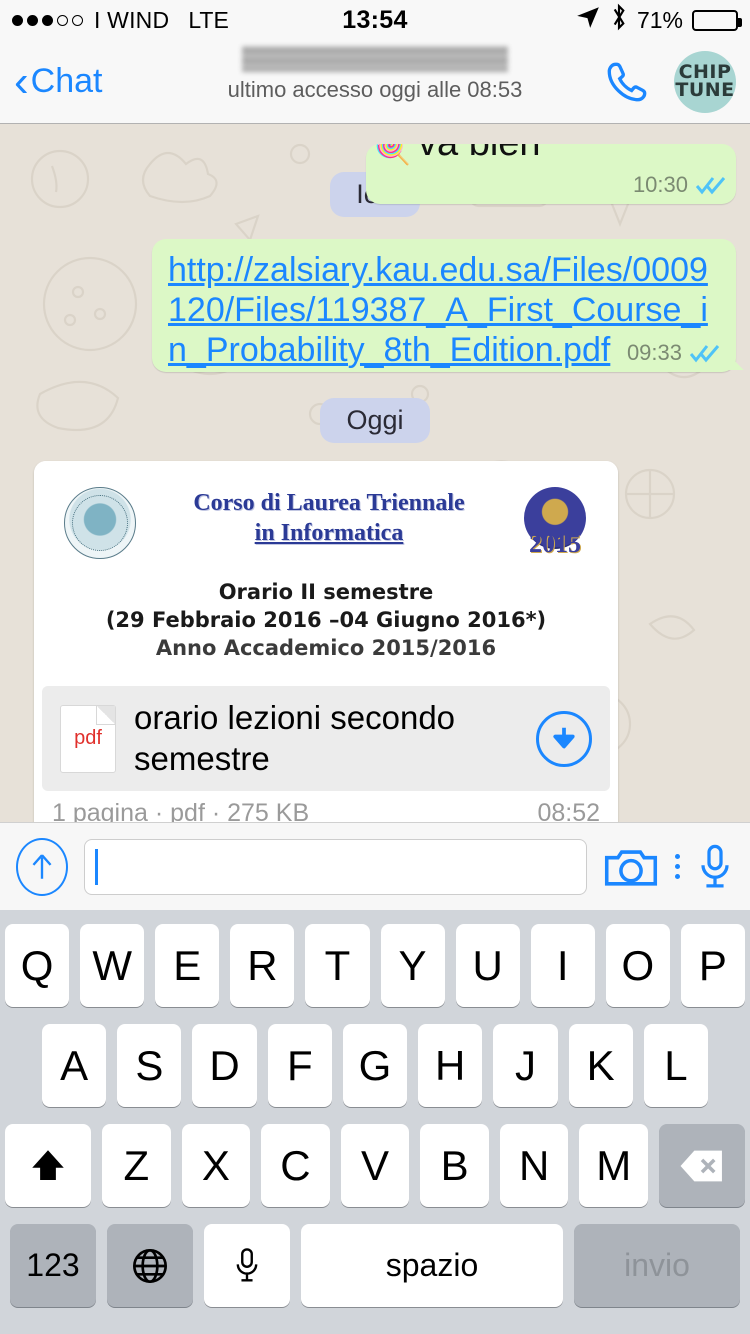 The width and height of the screenshot is (750, 1334). I want to click on more-options-icon, so click(677, 866).